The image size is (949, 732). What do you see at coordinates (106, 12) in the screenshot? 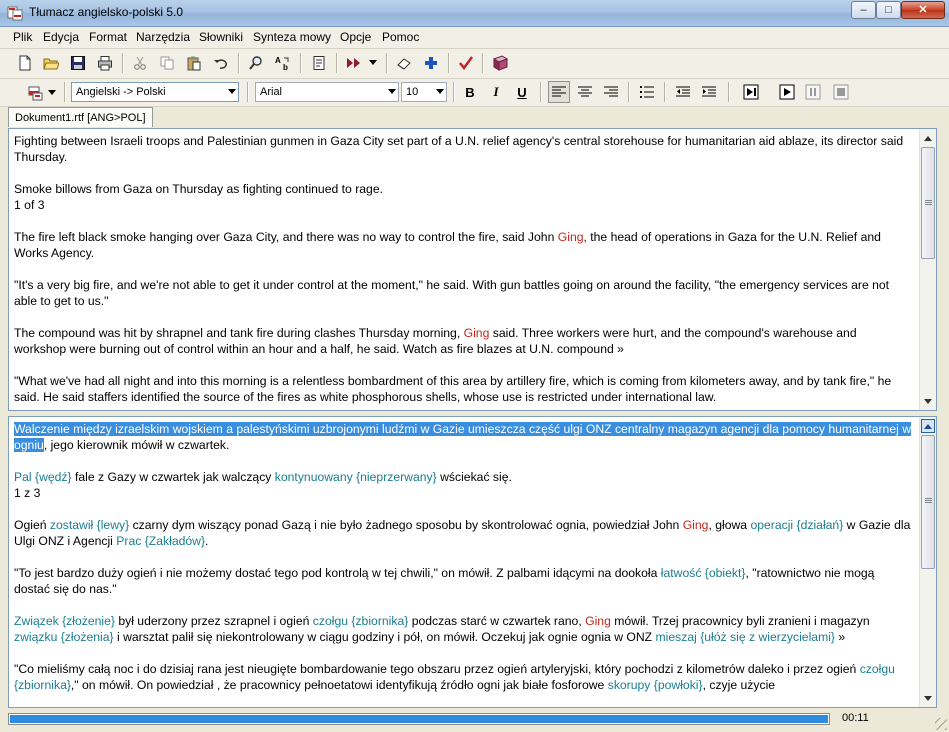
I see `window-title: Tłumacz angielsko-polski 5.0` at bounding box center [106, 12].